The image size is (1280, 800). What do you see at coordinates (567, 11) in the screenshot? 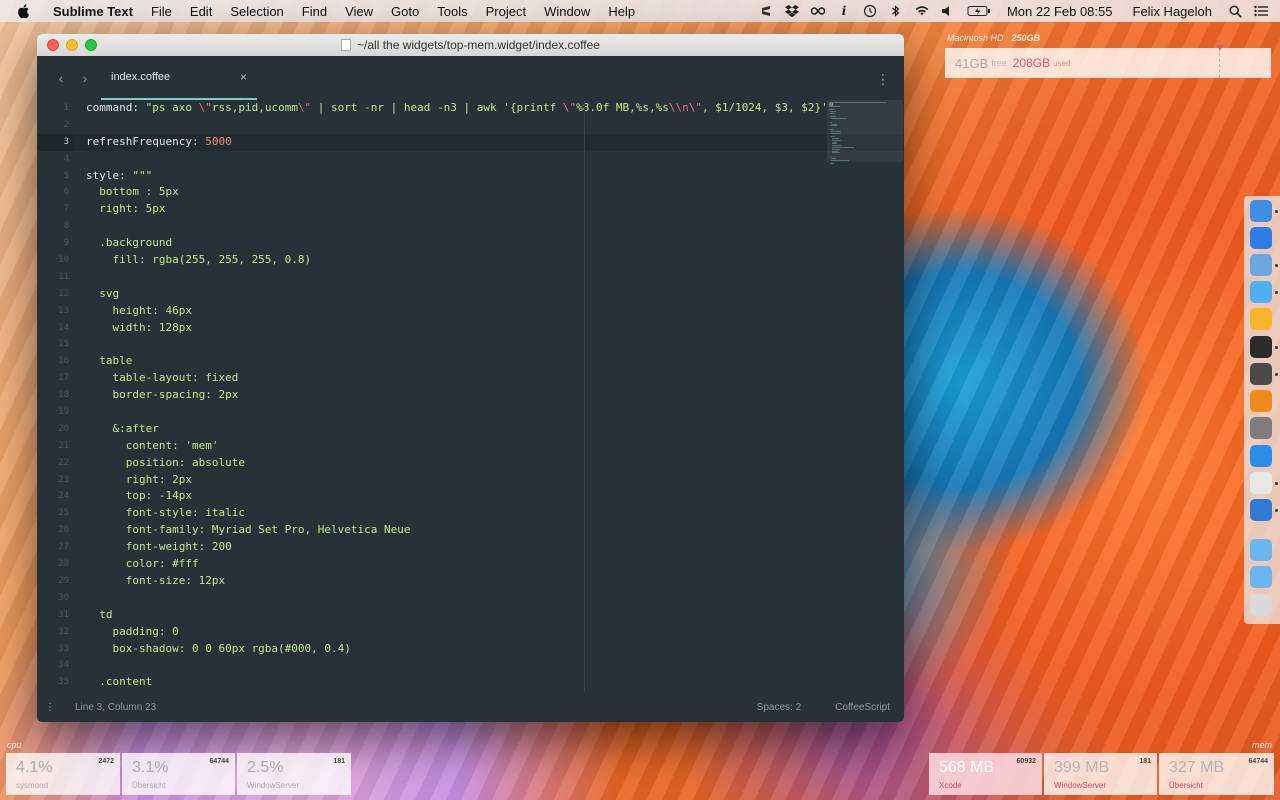
I see `menu-window: Window` at bounding box center [567, 11].